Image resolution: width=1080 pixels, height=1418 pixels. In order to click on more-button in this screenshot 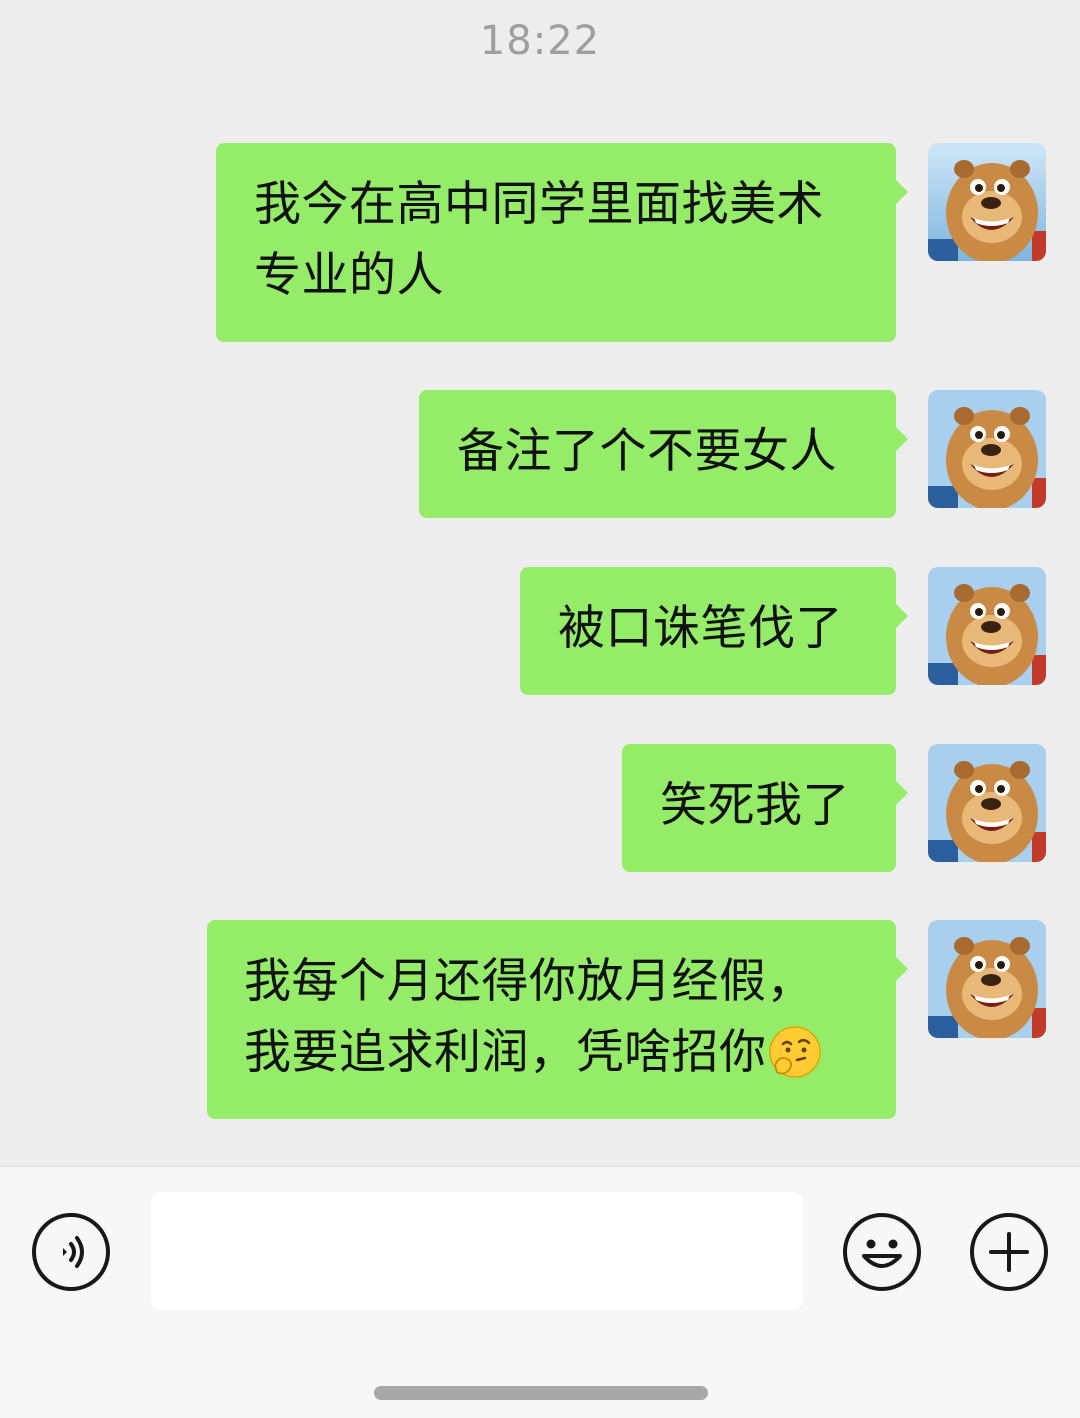, I will do `click(1009, 1252)`.